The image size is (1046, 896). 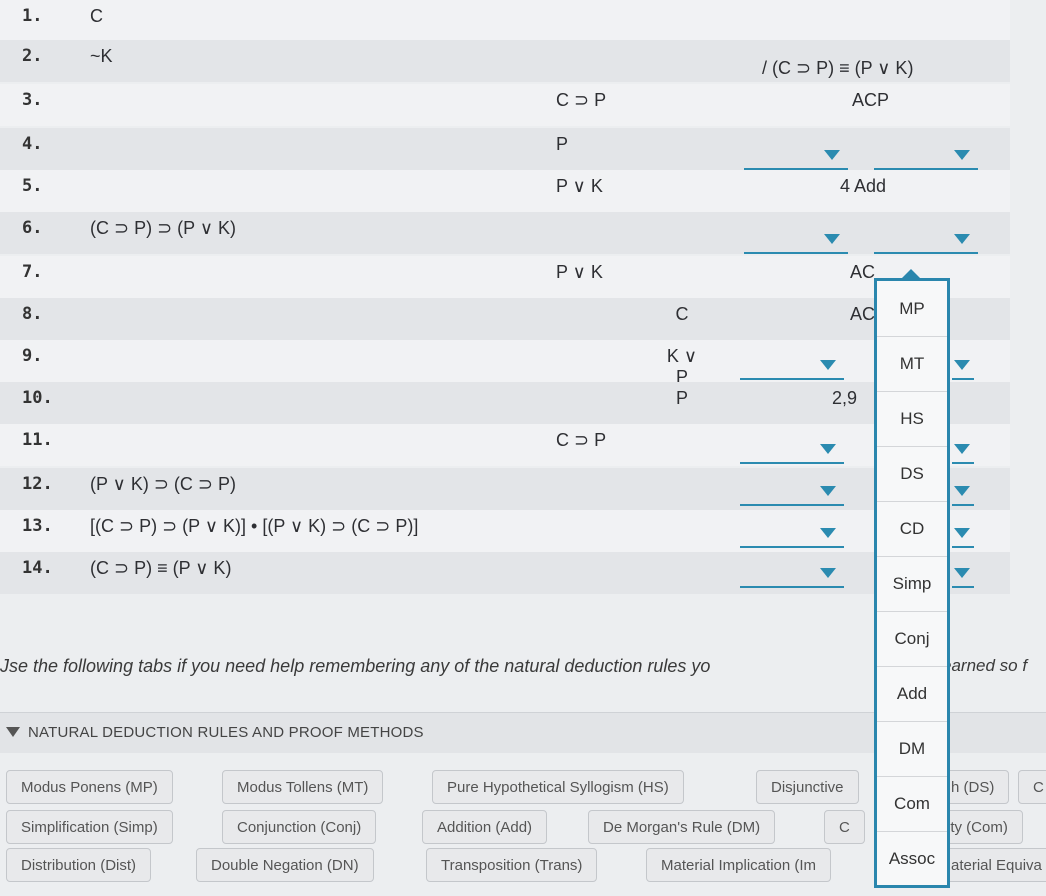 I want to click on line-4-line-select, so click(x=796, y=159).